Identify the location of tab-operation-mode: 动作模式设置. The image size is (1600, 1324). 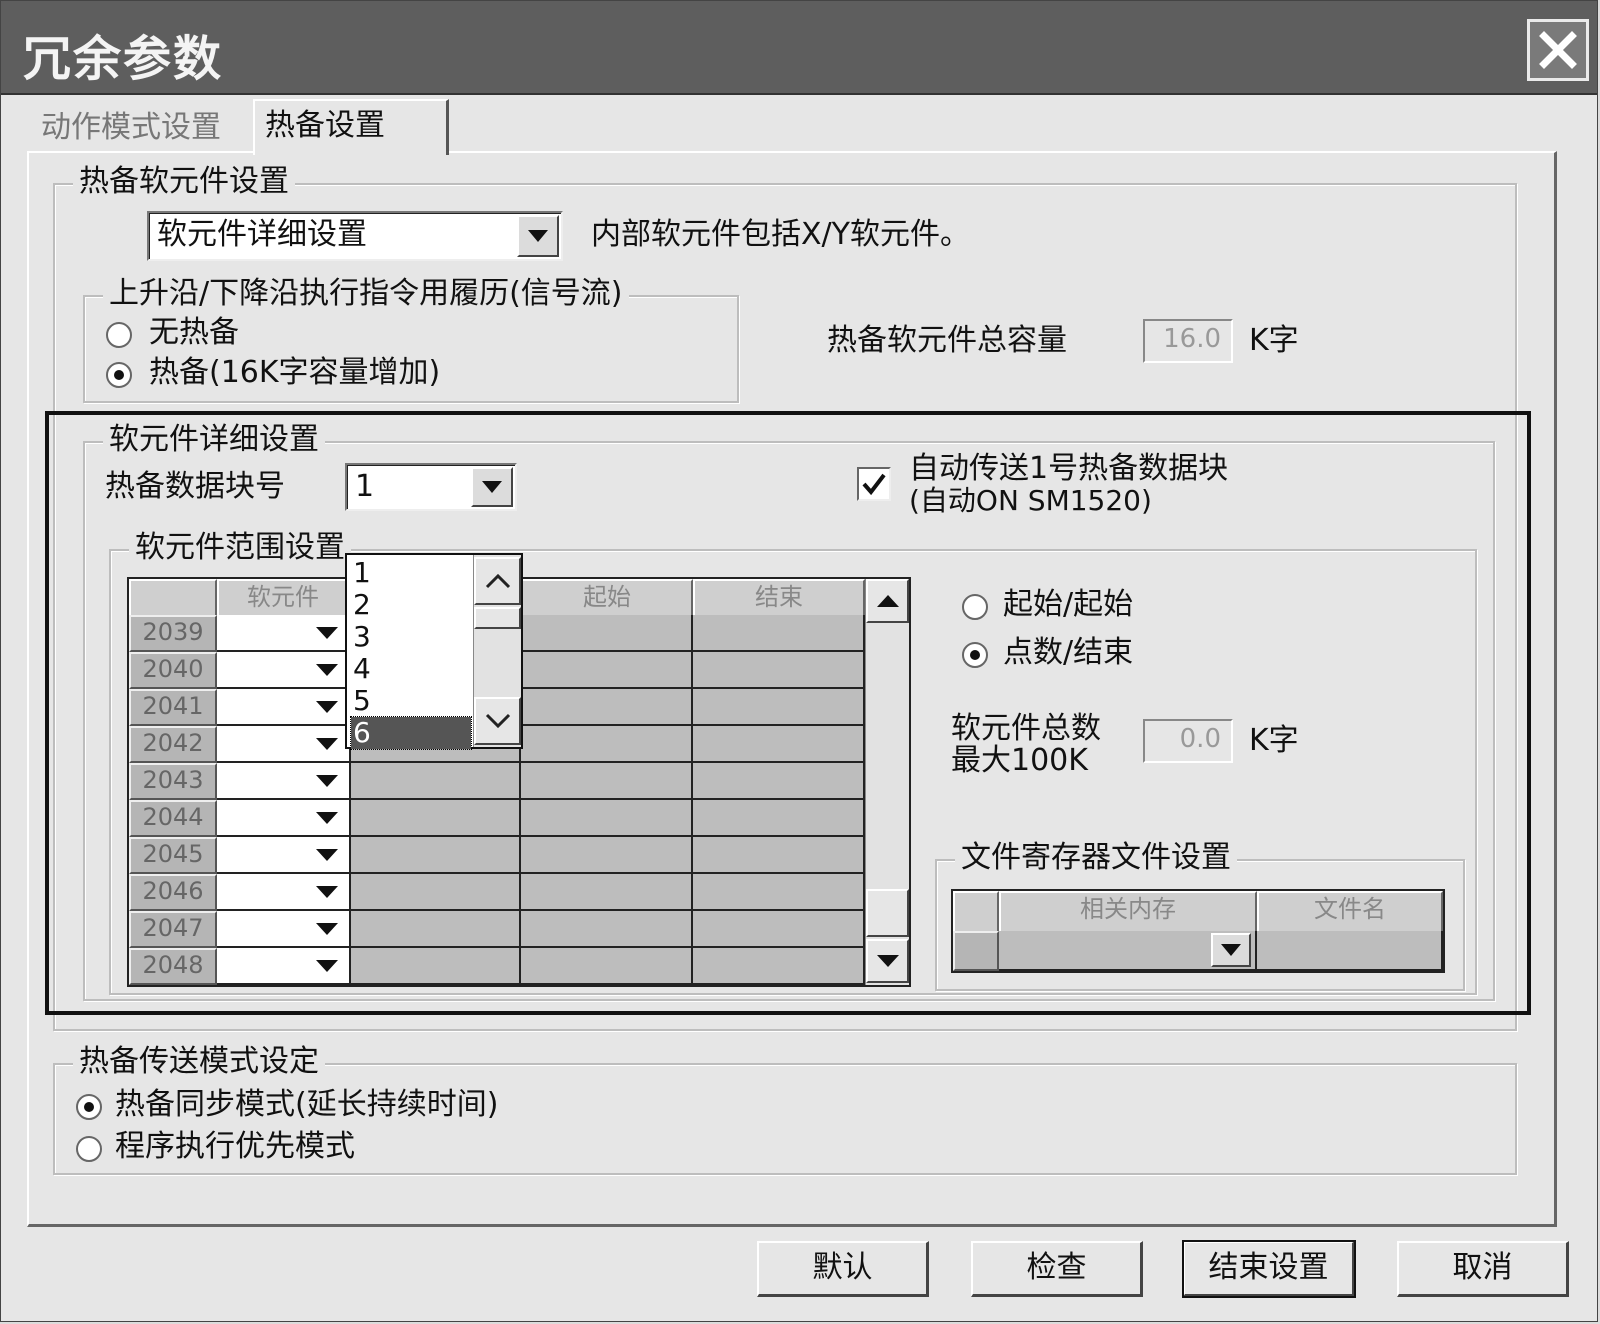
(142, 128).